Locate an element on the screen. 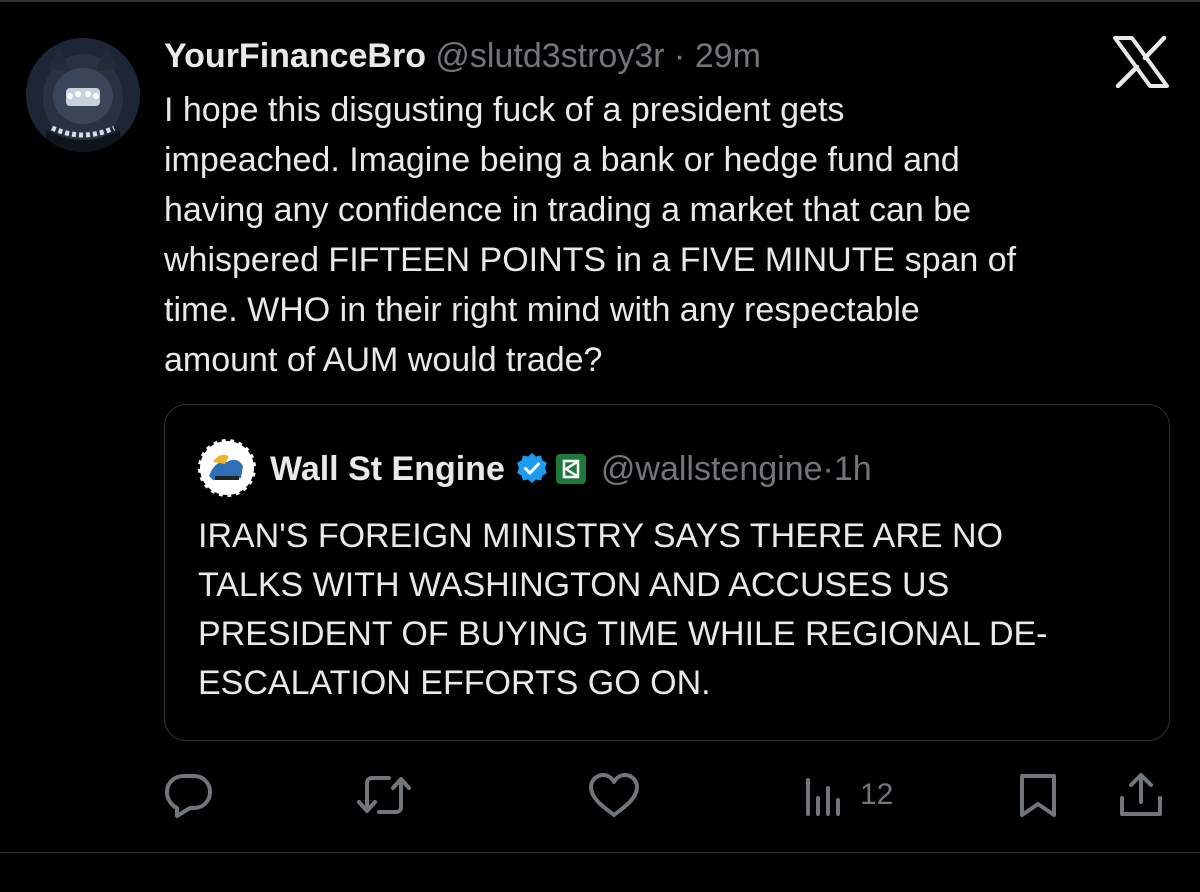 This screenshot has height=892, width=1200. tweet-action-bar: 12 is located at coordinates (600, 795).